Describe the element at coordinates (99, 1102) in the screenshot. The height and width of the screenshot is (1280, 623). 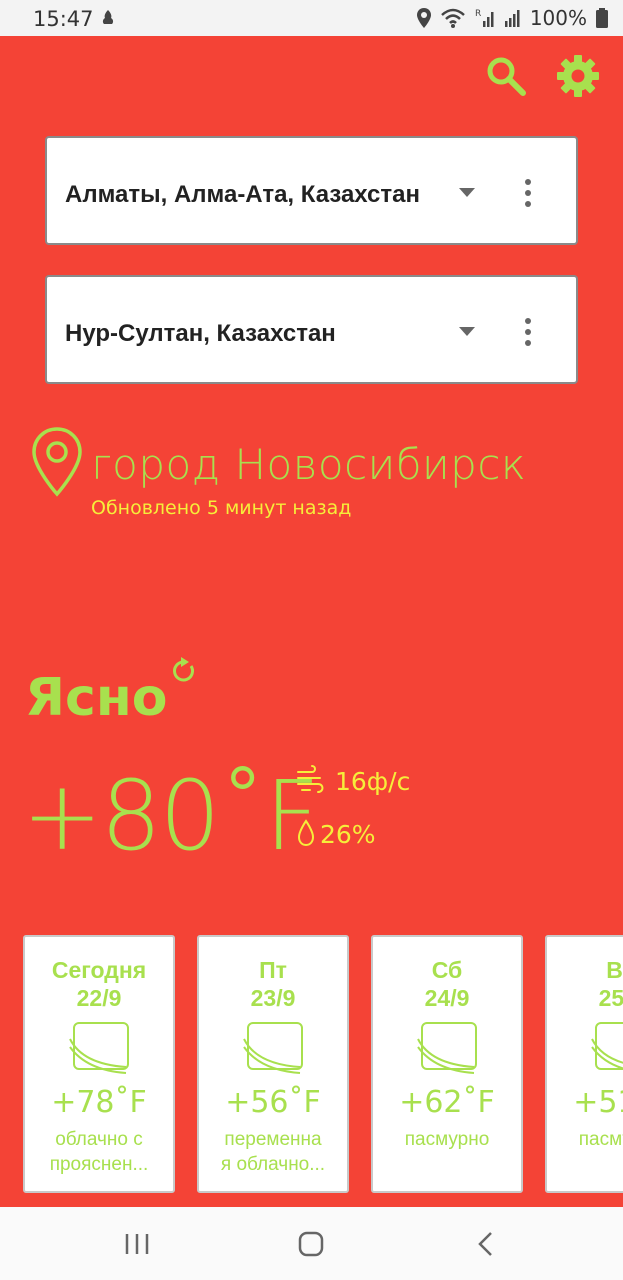
I see `forecast-temp: +78˚F` at that location.